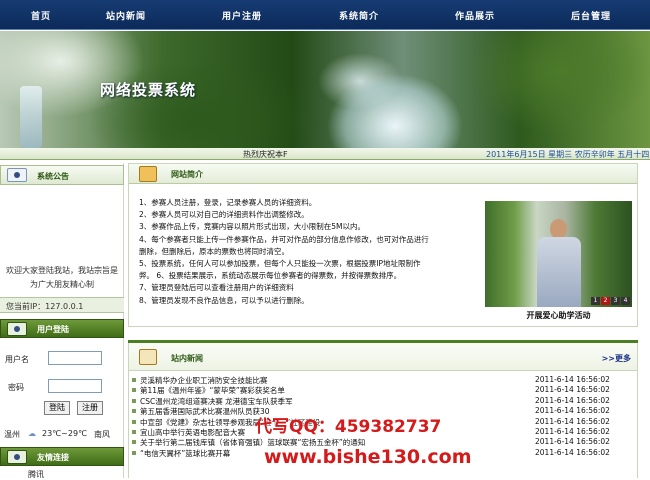 This screenshot has width=650, height=480. What do you see at coordinates (192, 432) in the screenshot?
I see `news-item-title: 宜山高中举行英语电影配音大赛` at bounding box center [192, 432].